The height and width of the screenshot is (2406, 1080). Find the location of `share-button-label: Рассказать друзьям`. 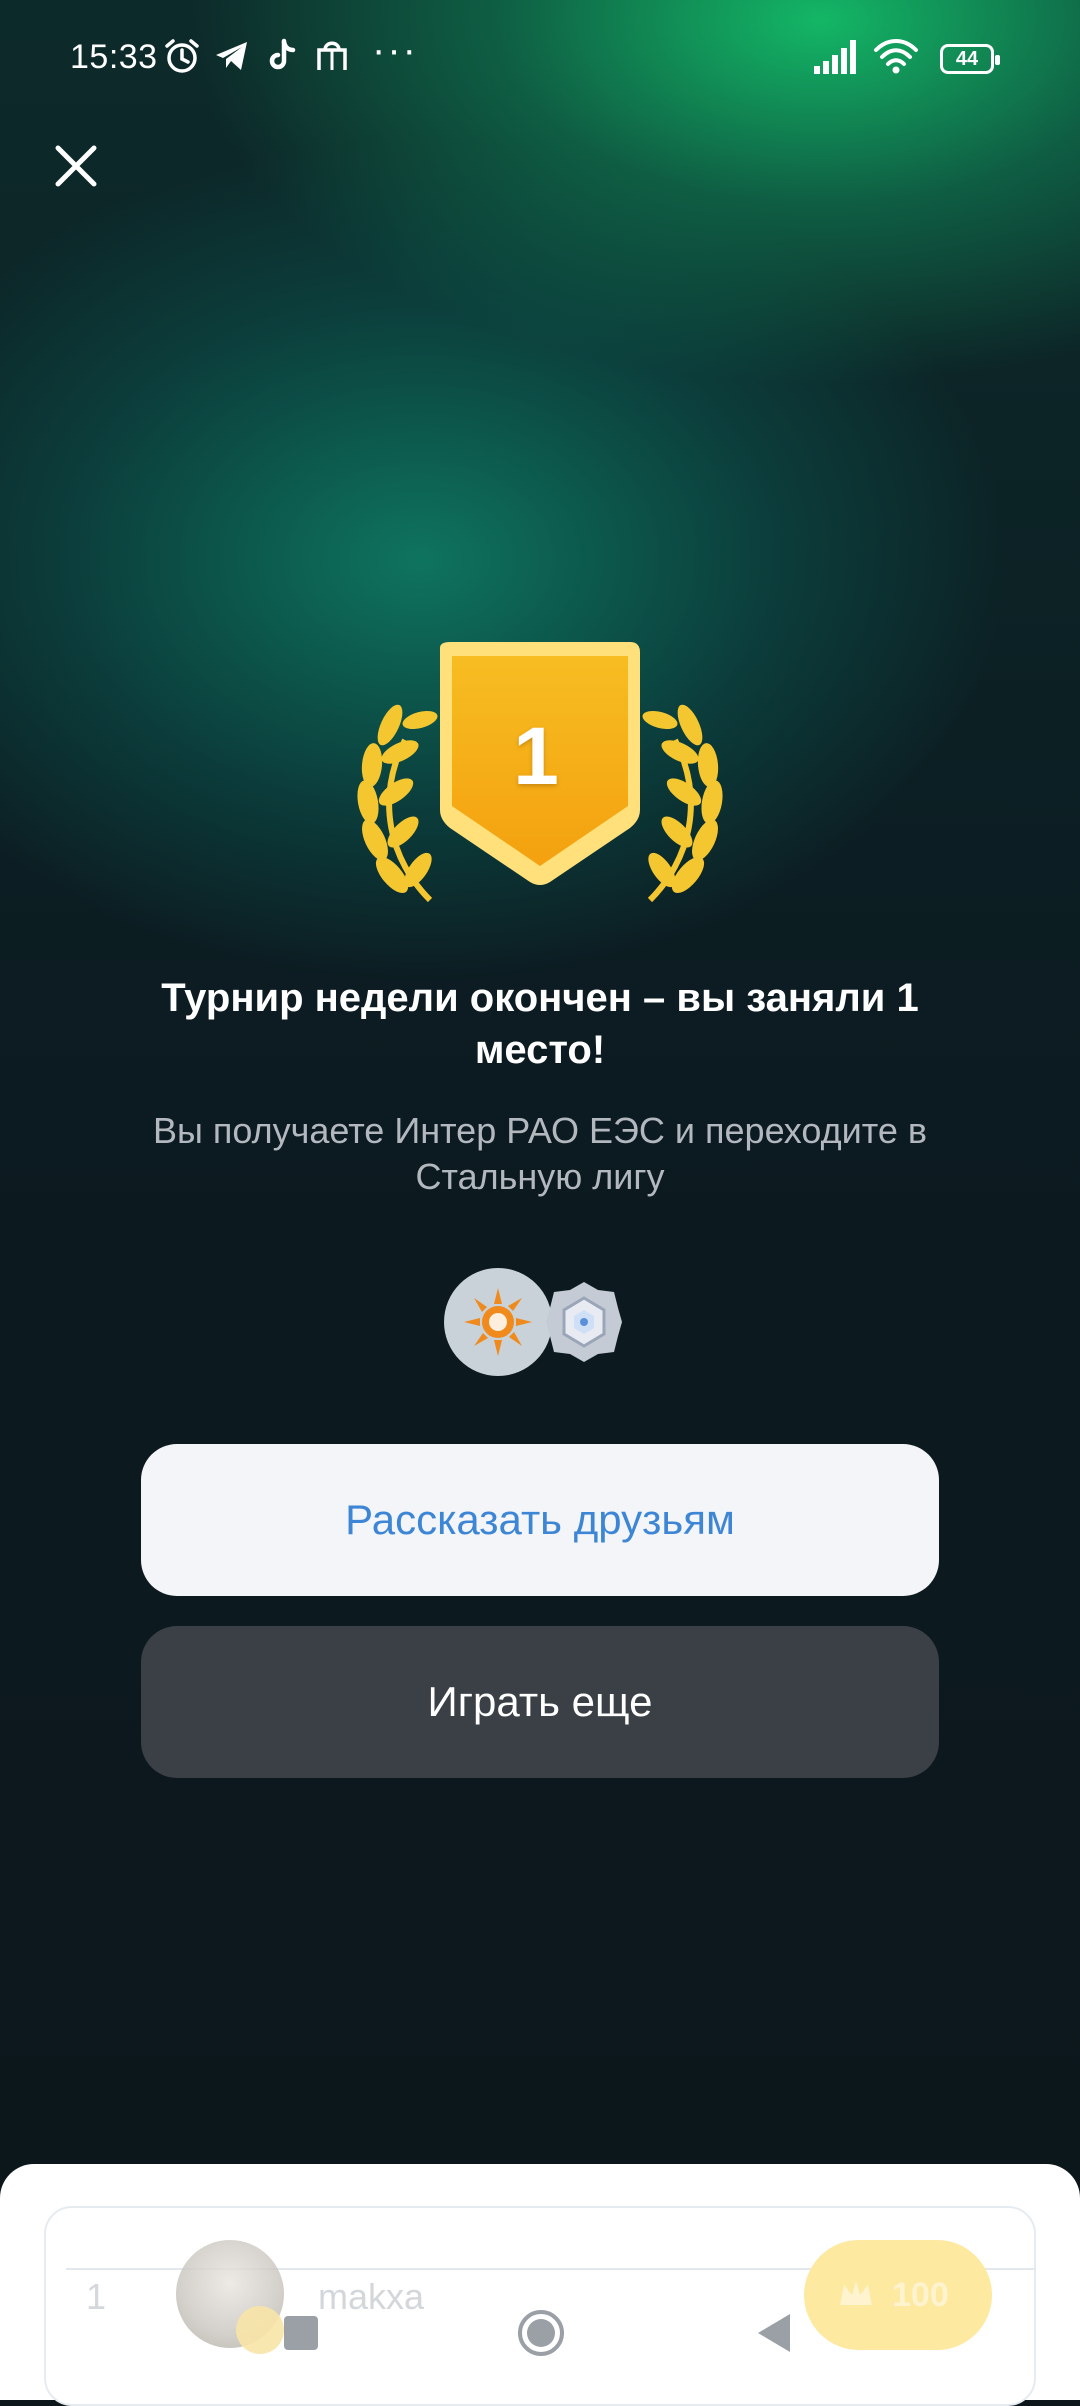

share-button-label: Рассказать друзьям is located at coordinates (540, 1519).